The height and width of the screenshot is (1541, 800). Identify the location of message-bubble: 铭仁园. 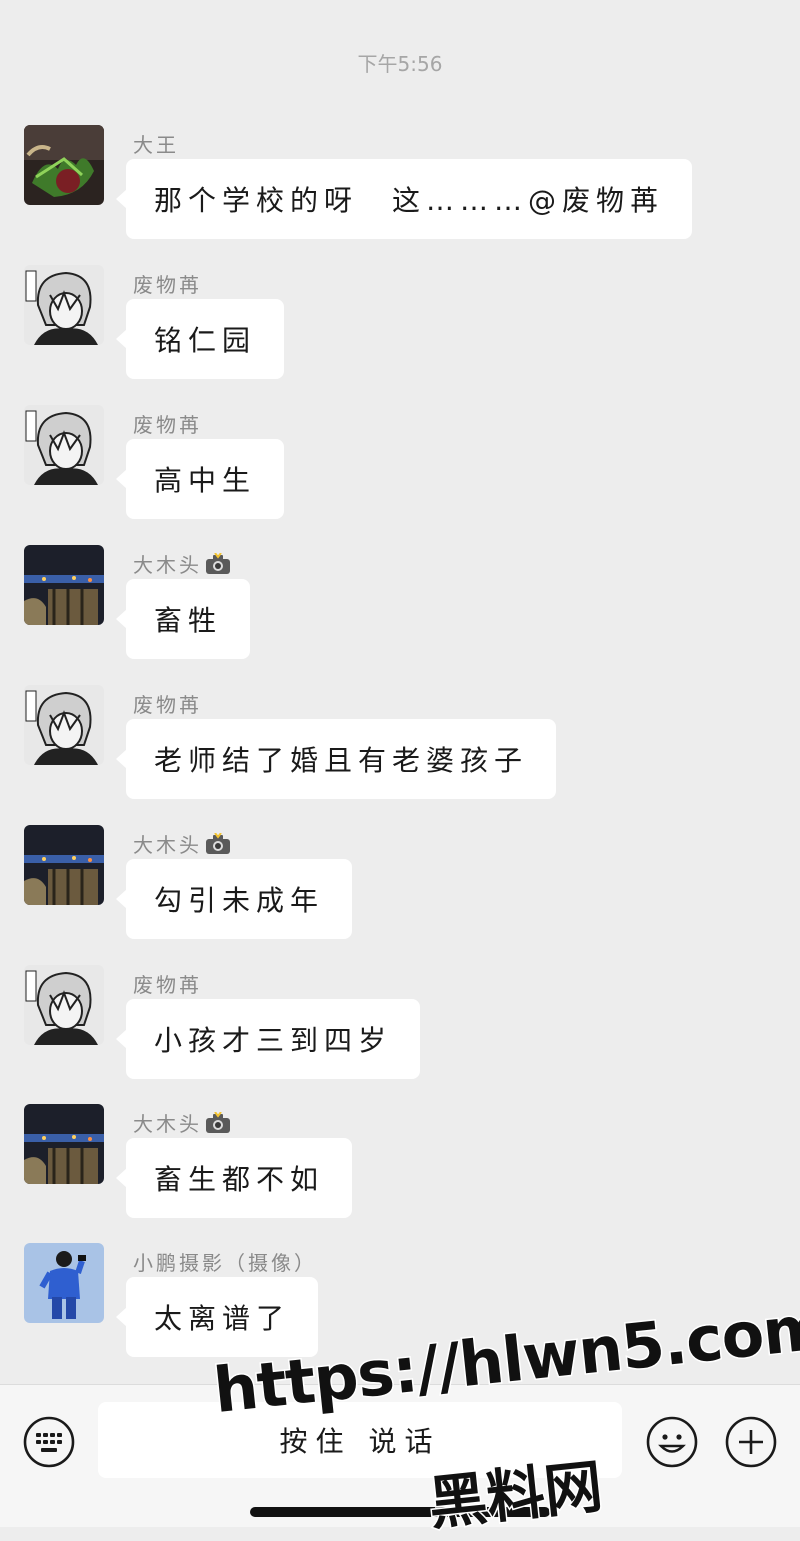
(200, 339).